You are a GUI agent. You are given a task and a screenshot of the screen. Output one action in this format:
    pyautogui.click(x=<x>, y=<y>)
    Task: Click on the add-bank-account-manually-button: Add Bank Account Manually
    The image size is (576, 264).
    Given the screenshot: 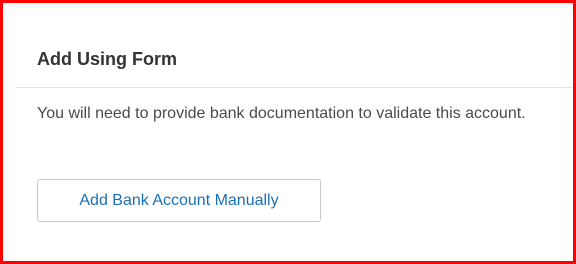 What is the action you would take?
    pyautogui.click(x=179, y=200)
    